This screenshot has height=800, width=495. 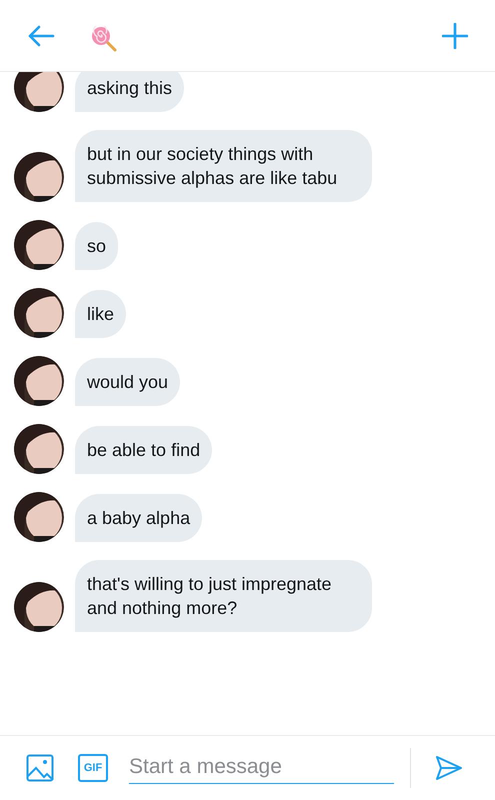 I want to click on message-input: Start a message, so click(x=261, y=768).